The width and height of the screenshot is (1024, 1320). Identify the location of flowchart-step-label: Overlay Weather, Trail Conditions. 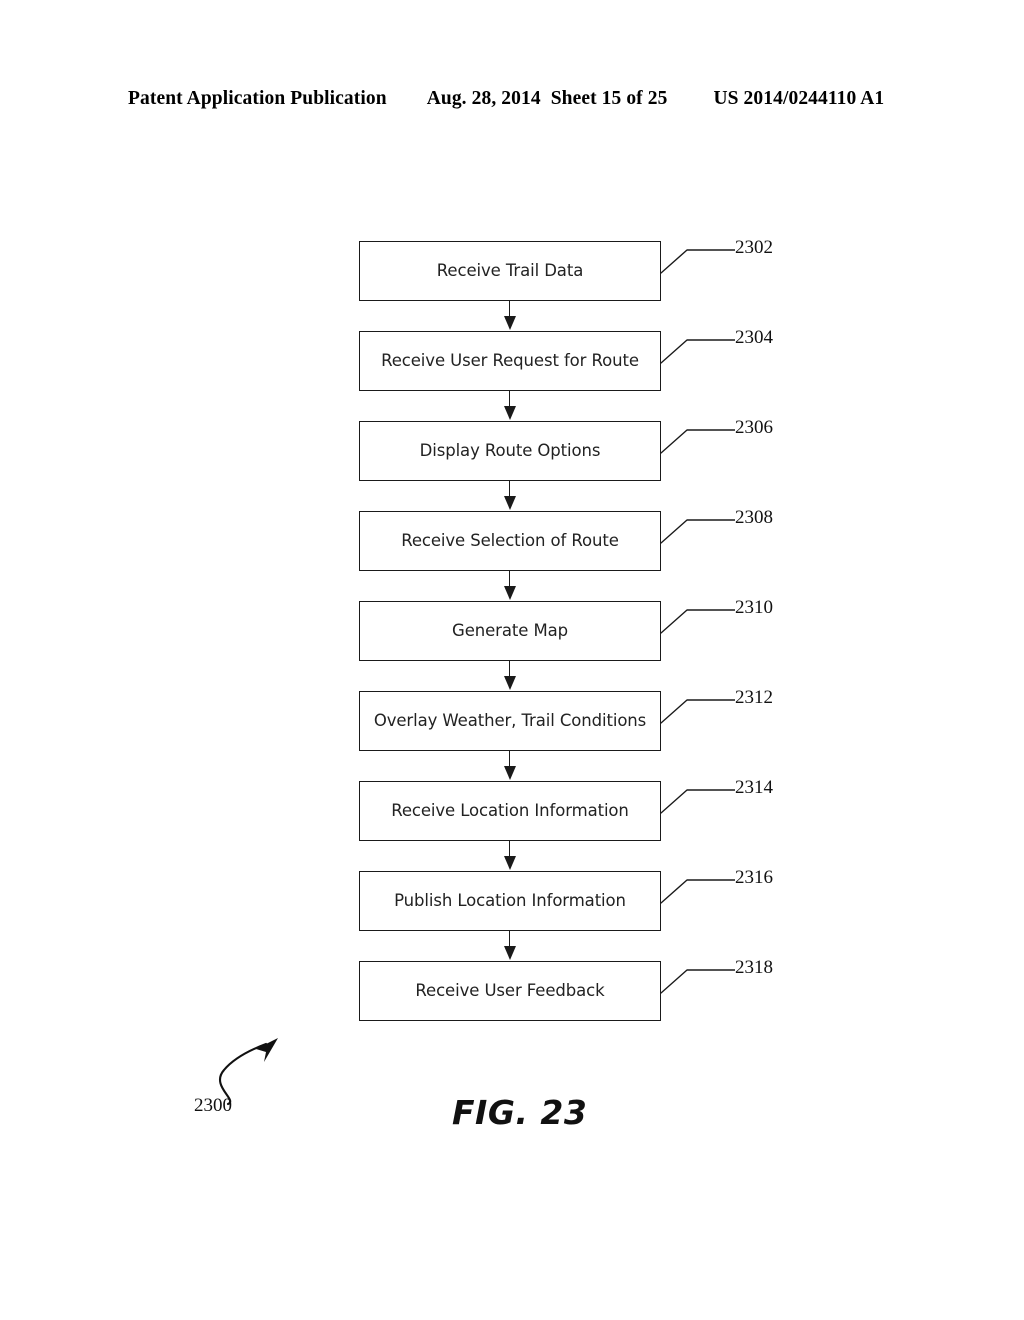
(510, 720).